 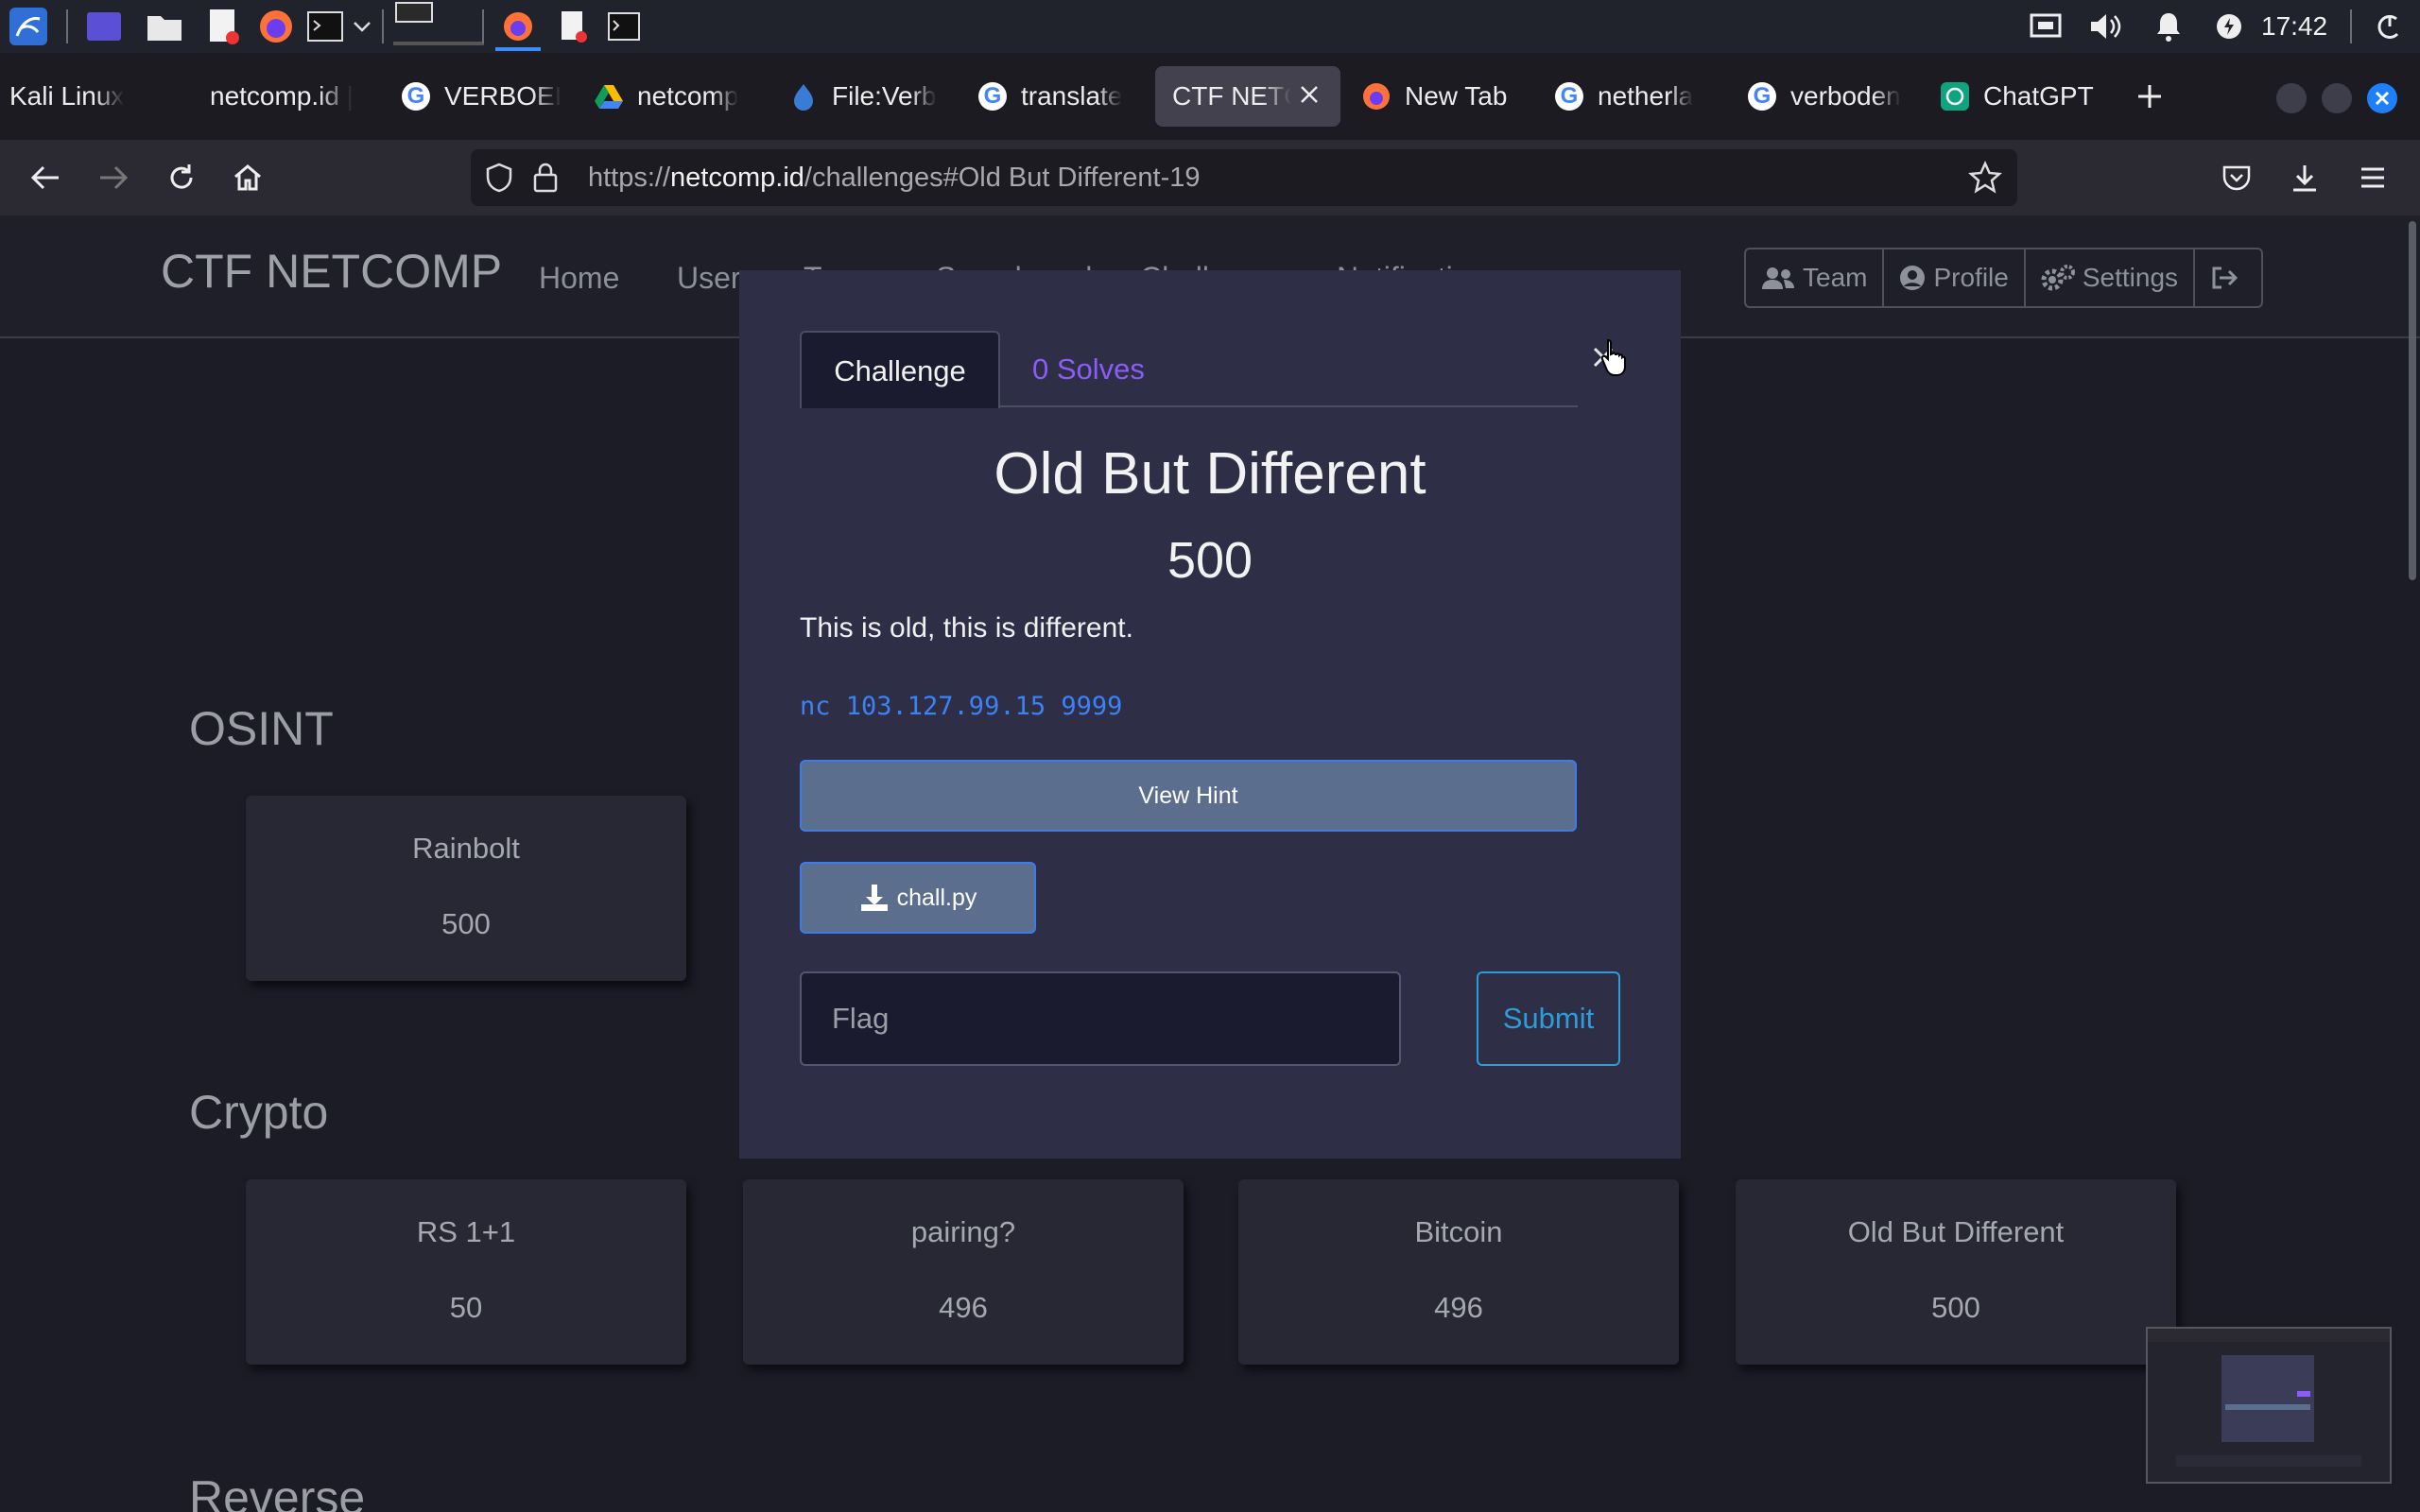 I want to click on close-icon, so click(x=2382, y=98).